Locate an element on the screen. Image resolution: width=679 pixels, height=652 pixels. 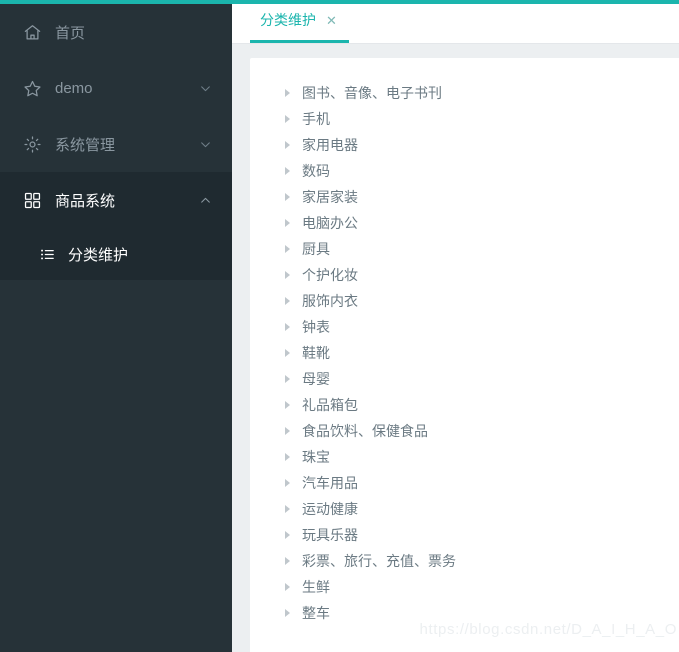
tree-node: 礼品箱包 is located at coordinates (479, 405).